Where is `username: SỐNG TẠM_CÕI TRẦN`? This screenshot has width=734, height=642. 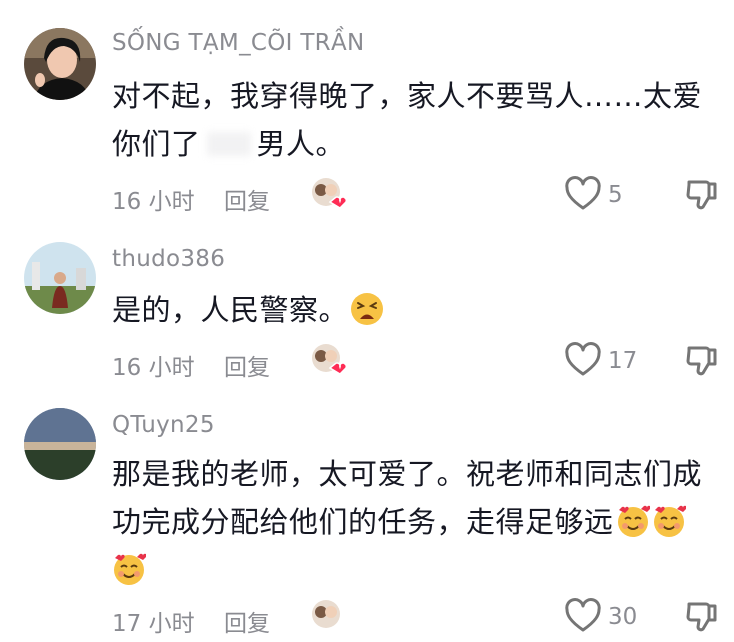 username: SỐNG TẠM_CÕI TRẦN is located at coordinates (238, 43).